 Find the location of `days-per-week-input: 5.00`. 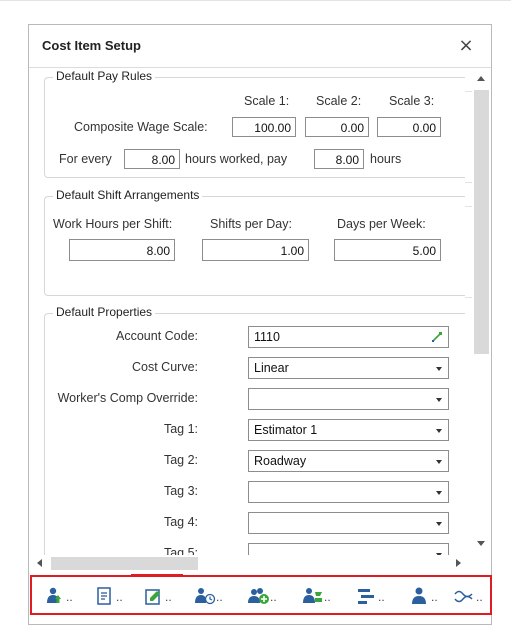

days-per-week-input: 5.00 is located at coordinates (387, 250).